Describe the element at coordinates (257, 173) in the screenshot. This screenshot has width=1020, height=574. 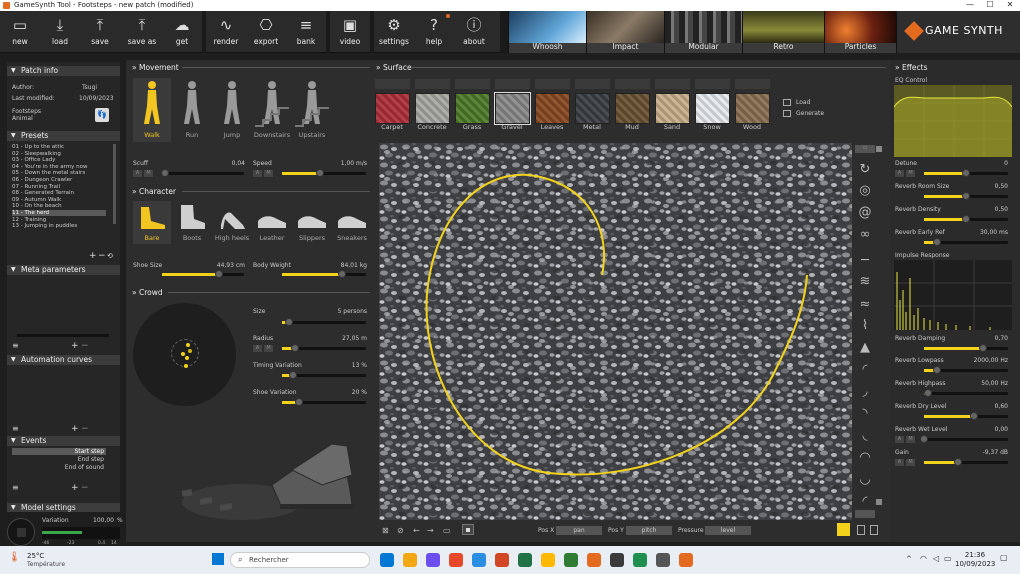
I see `speed-automation-a-button: A` at that location.